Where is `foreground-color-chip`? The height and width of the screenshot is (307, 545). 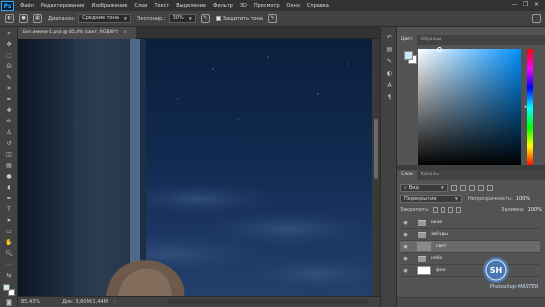 foreground-color-chip is located at coordinates (408, 55).